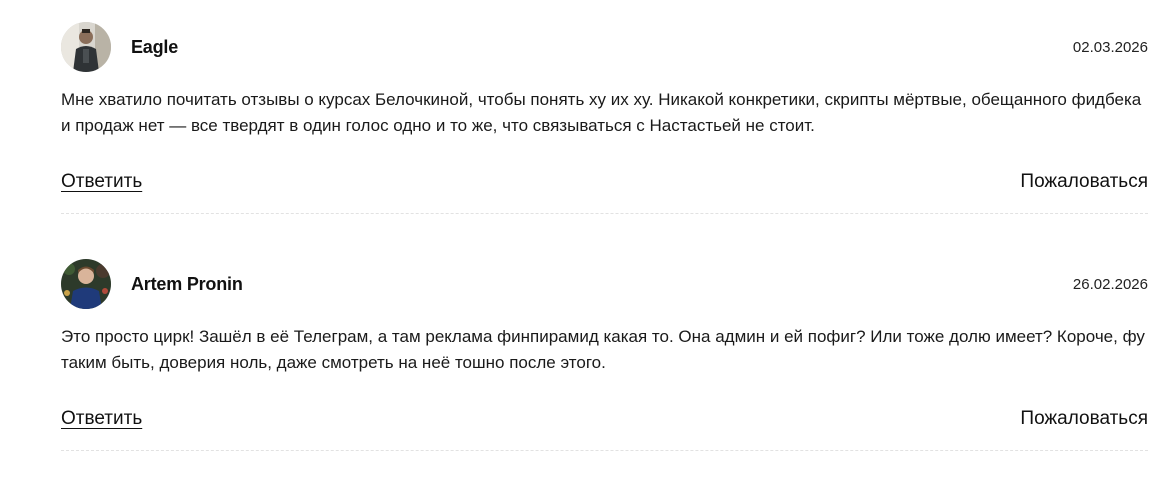 This screenshot has width=1176, height=483. Describe the element at coordinates (1110, 284) in the screenshot. I see `comment-date: 26.02.2026` at that location.